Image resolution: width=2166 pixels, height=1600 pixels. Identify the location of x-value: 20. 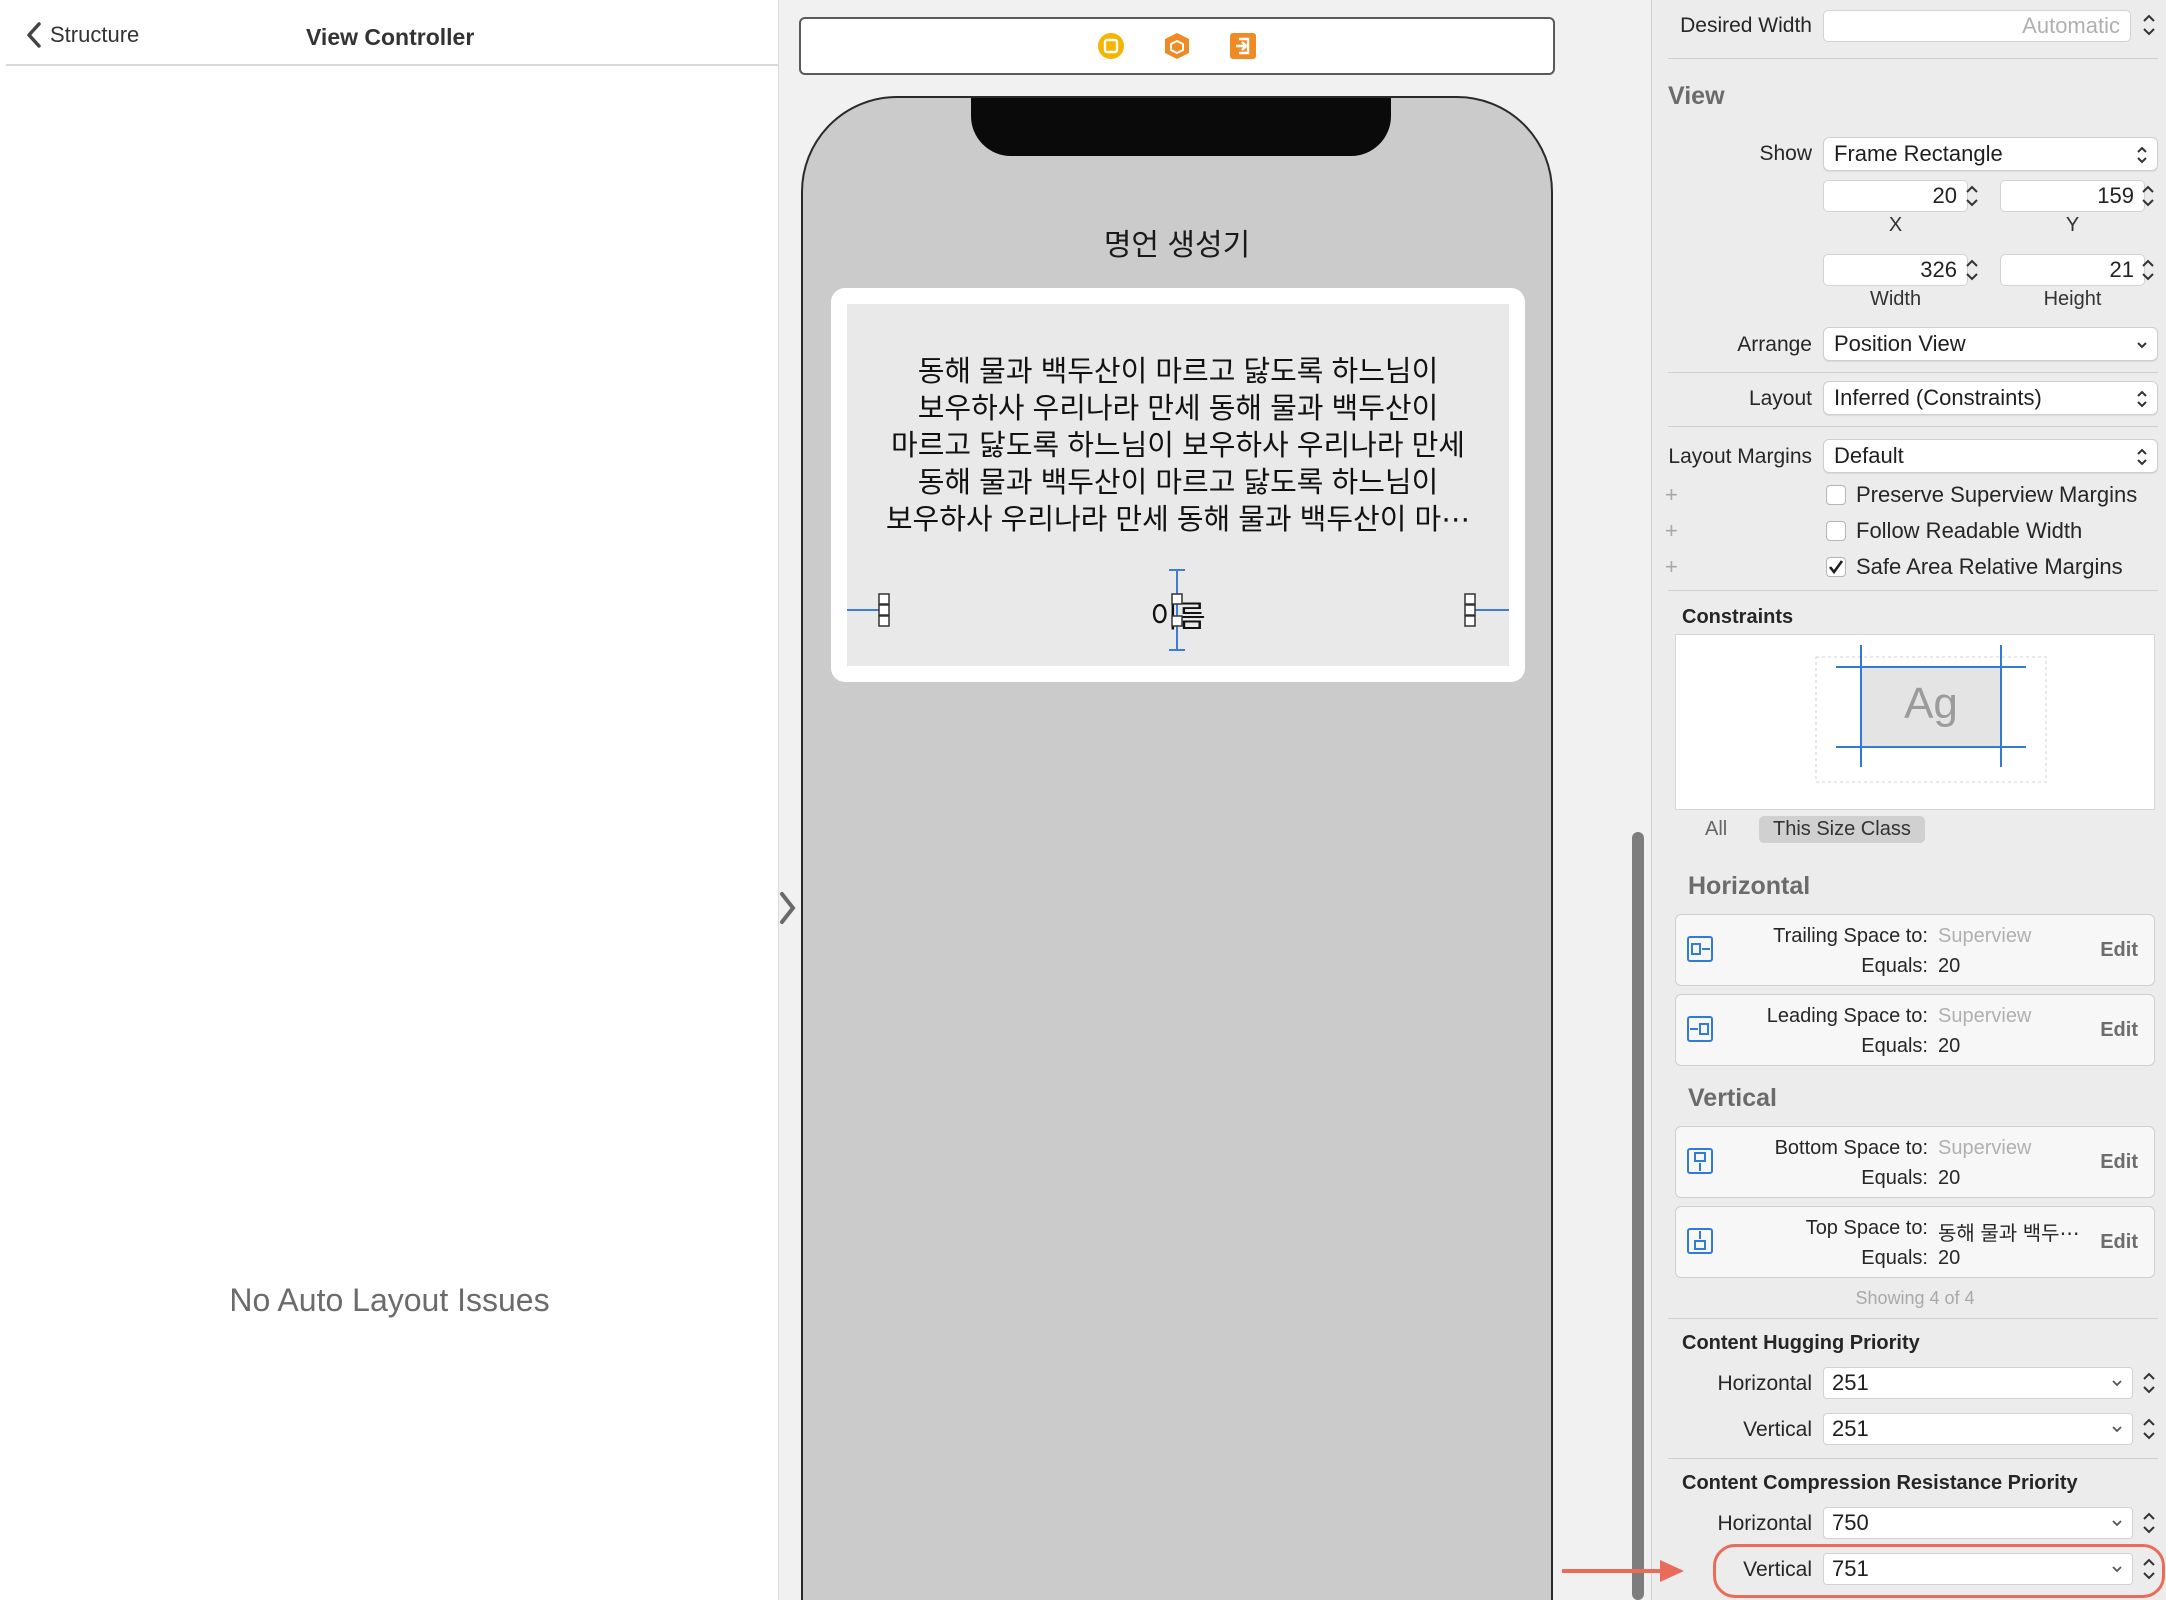
(1944, 195).